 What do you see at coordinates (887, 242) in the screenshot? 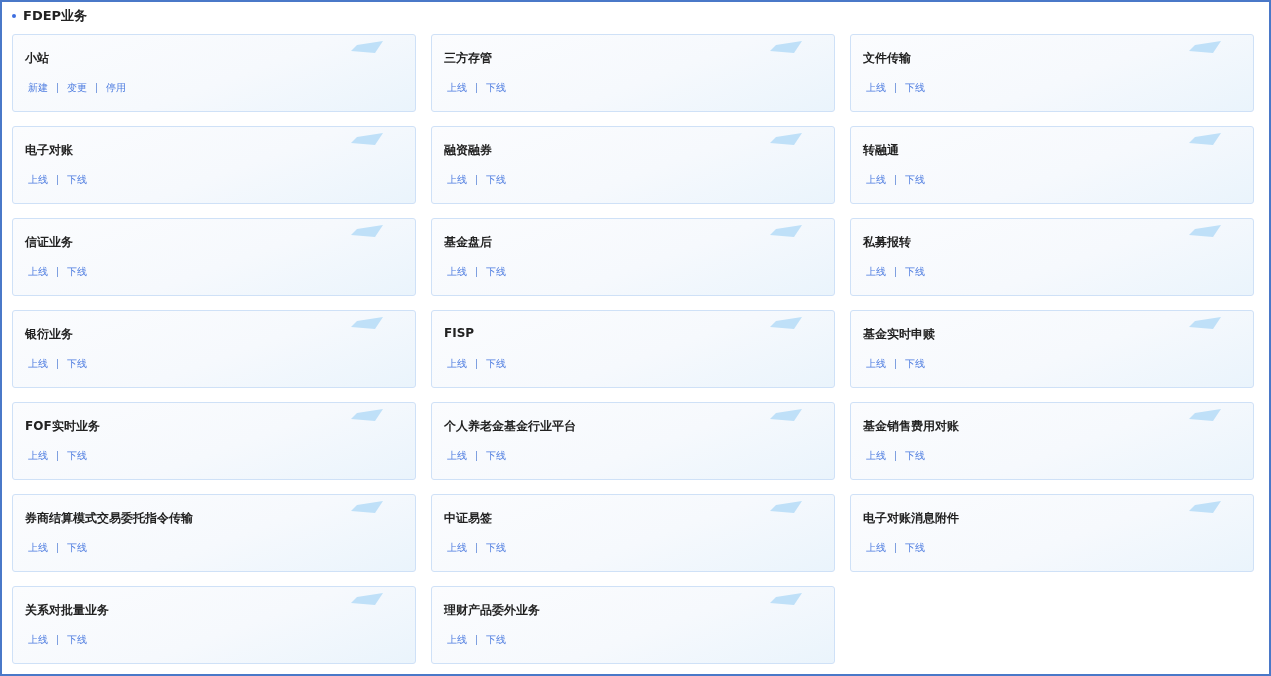
I see `card-title: 私募报转` at bounding box center [887, 242].